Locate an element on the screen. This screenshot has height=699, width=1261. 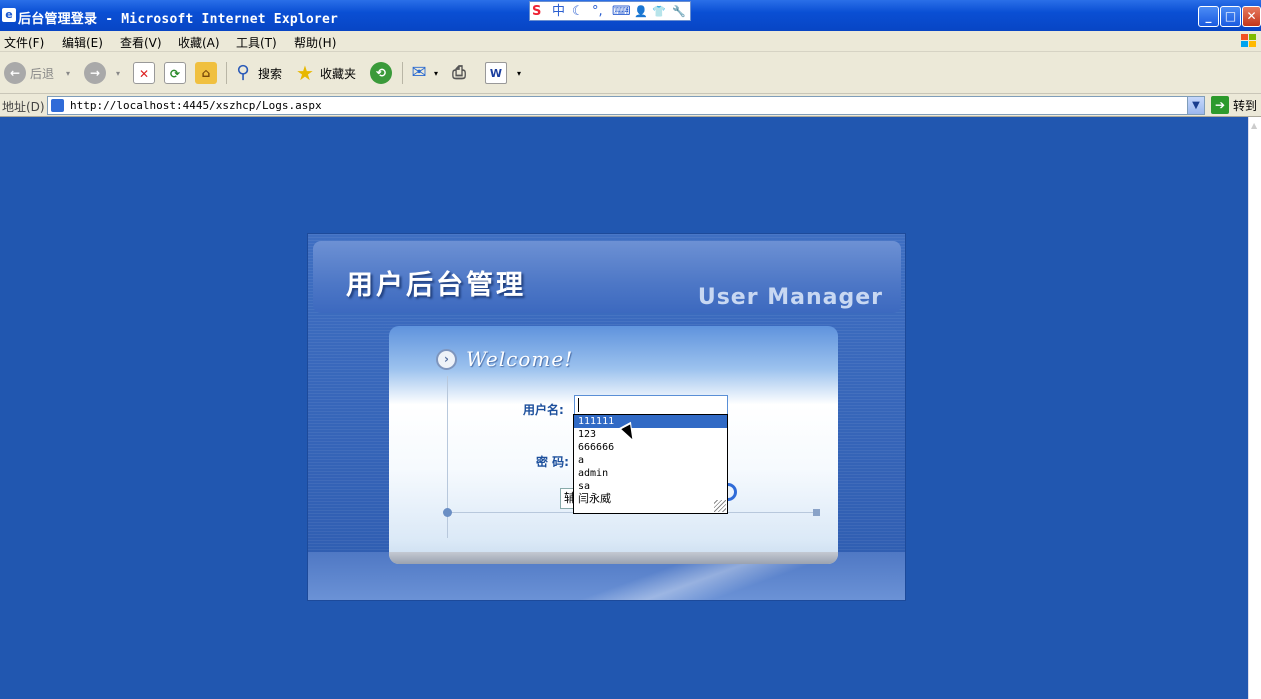
go-label: 转到 is located at coordinates (1245, 105).